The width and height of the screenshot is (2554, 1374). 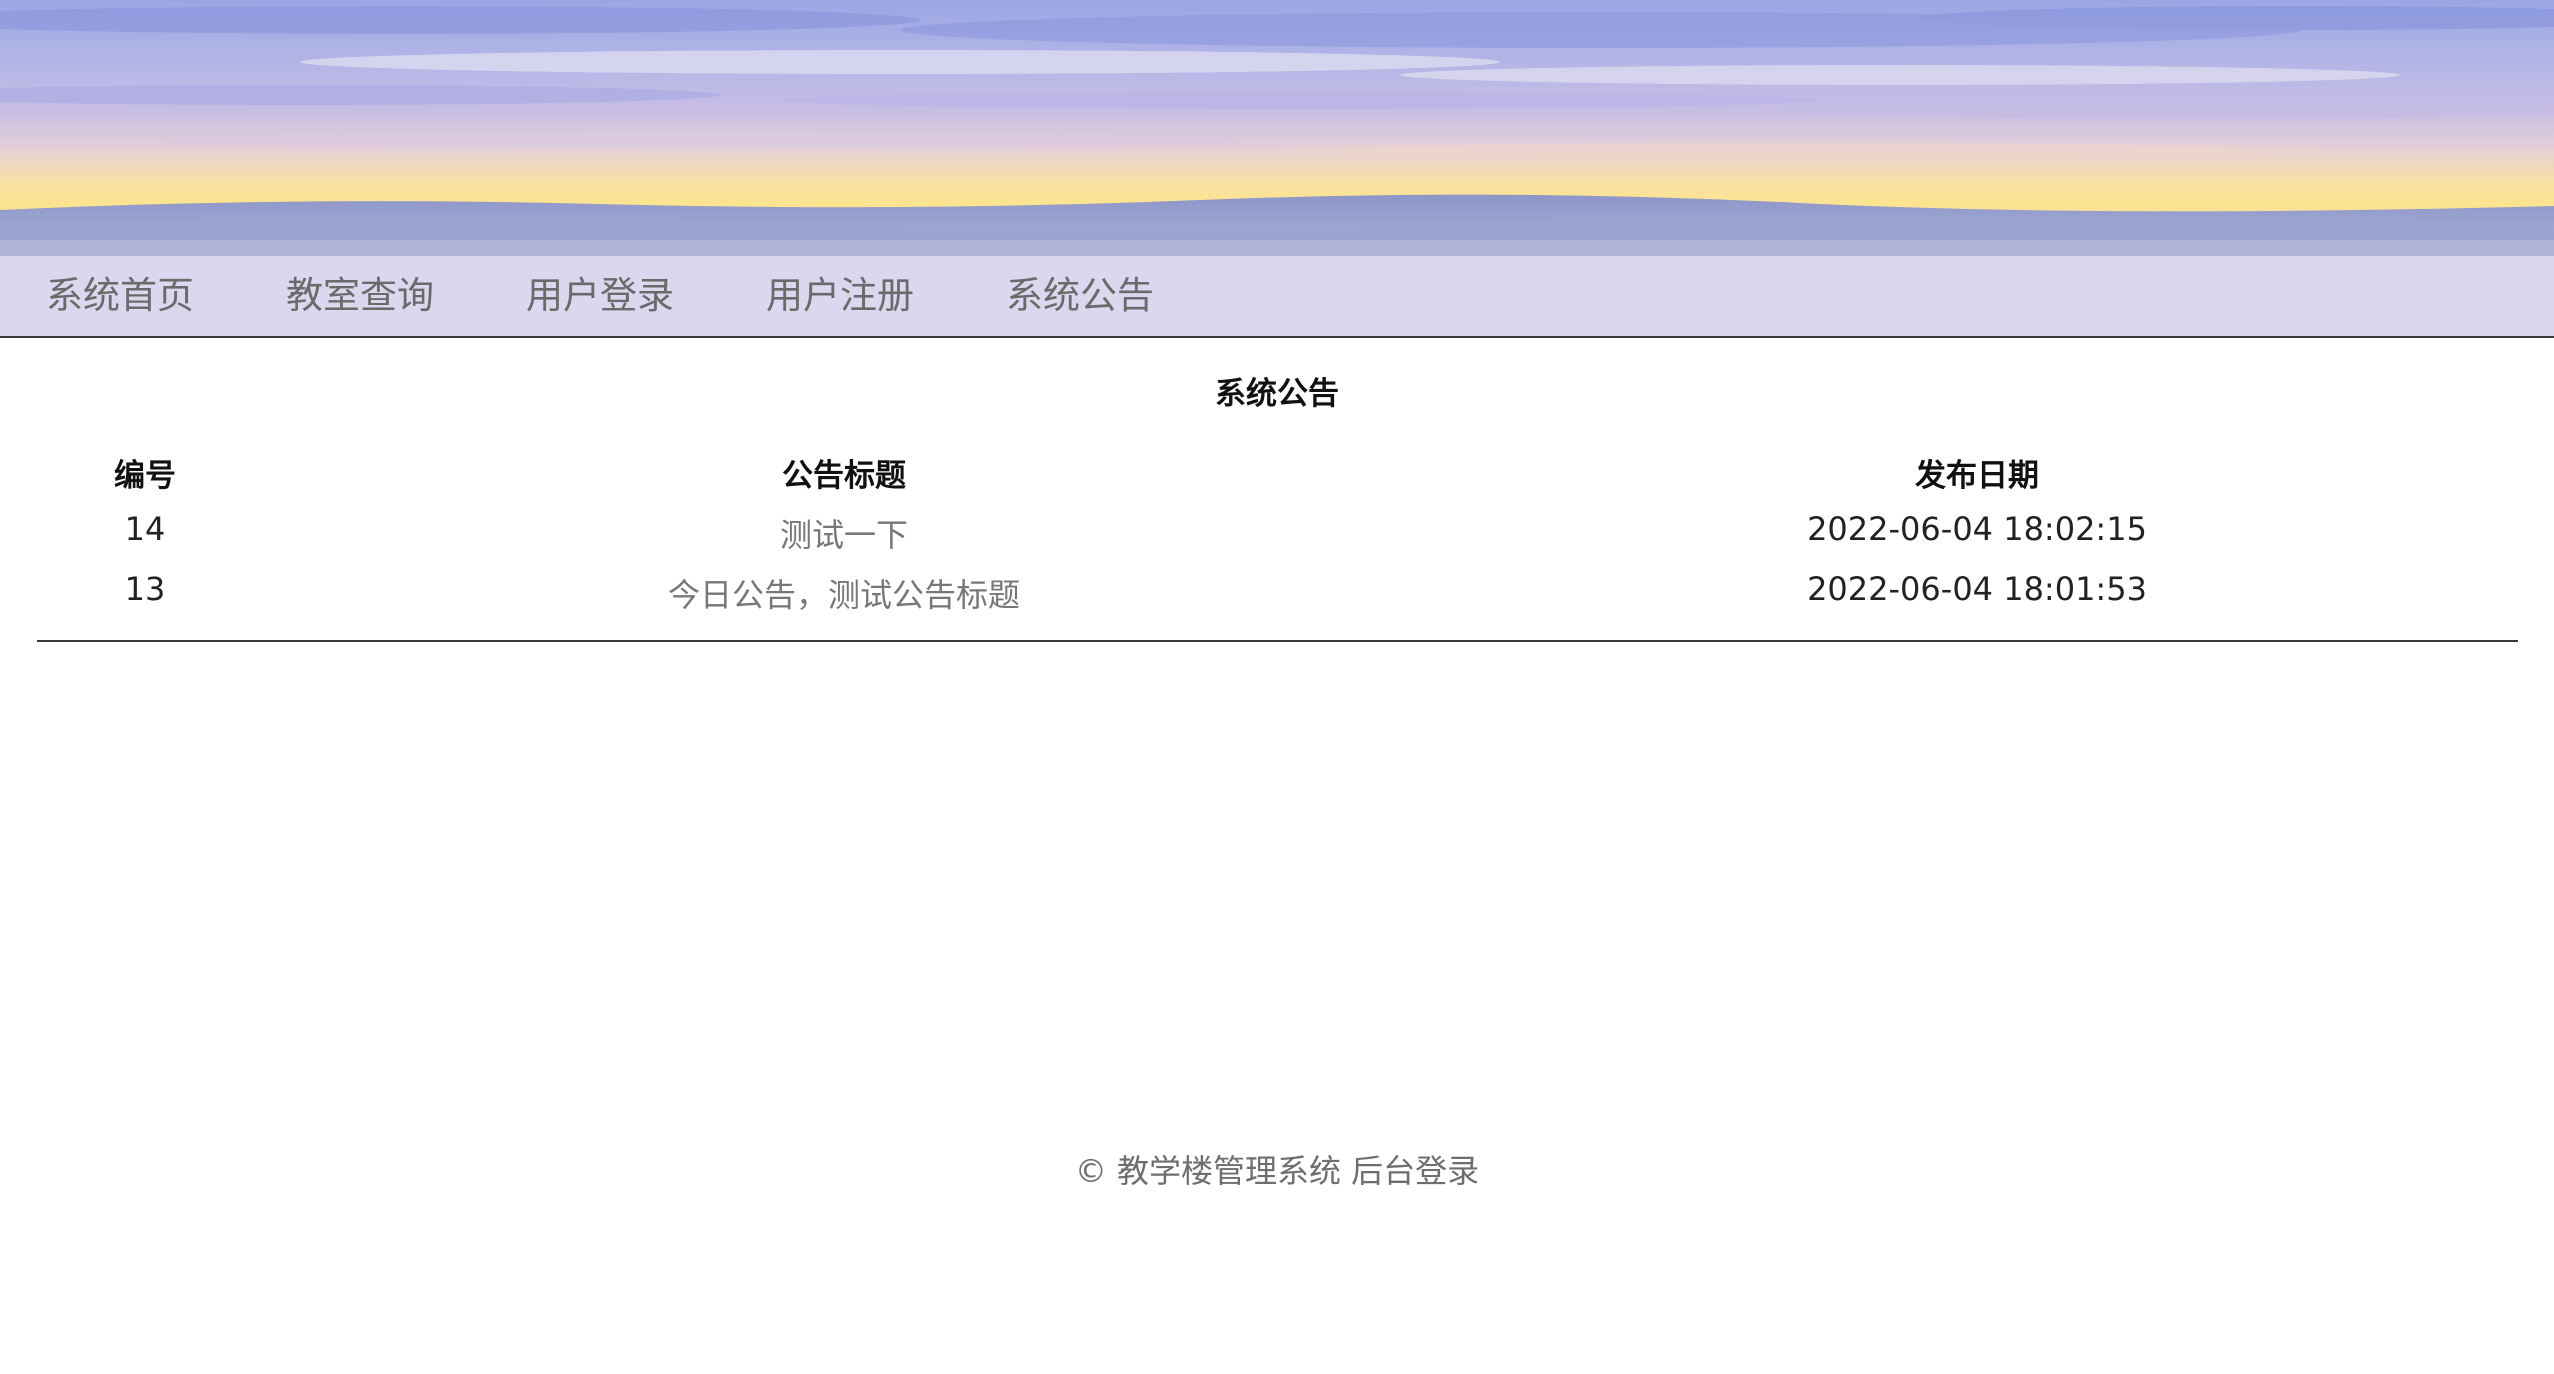 What do you see at coordinates (844, 533) in the screenshot?
I see `notice-title-link: 测试一下` at bounding box center [844, 533].